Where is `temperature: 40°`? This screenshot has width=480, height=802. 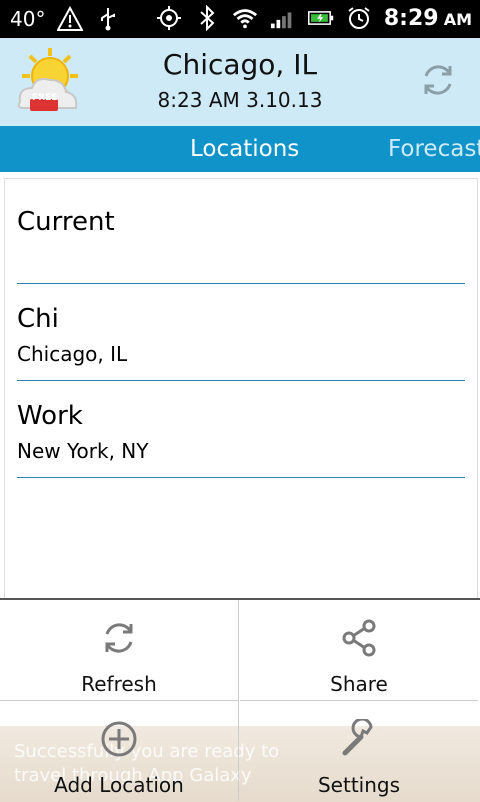 temperature: 40° is located at coordinates (28, 19).